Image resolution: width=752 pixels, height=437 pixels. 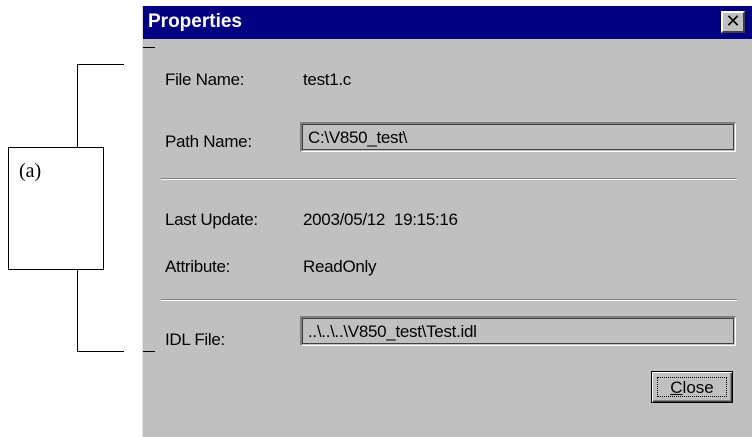 I want to click on annotation-label: (a), so click(x=30, y=171).